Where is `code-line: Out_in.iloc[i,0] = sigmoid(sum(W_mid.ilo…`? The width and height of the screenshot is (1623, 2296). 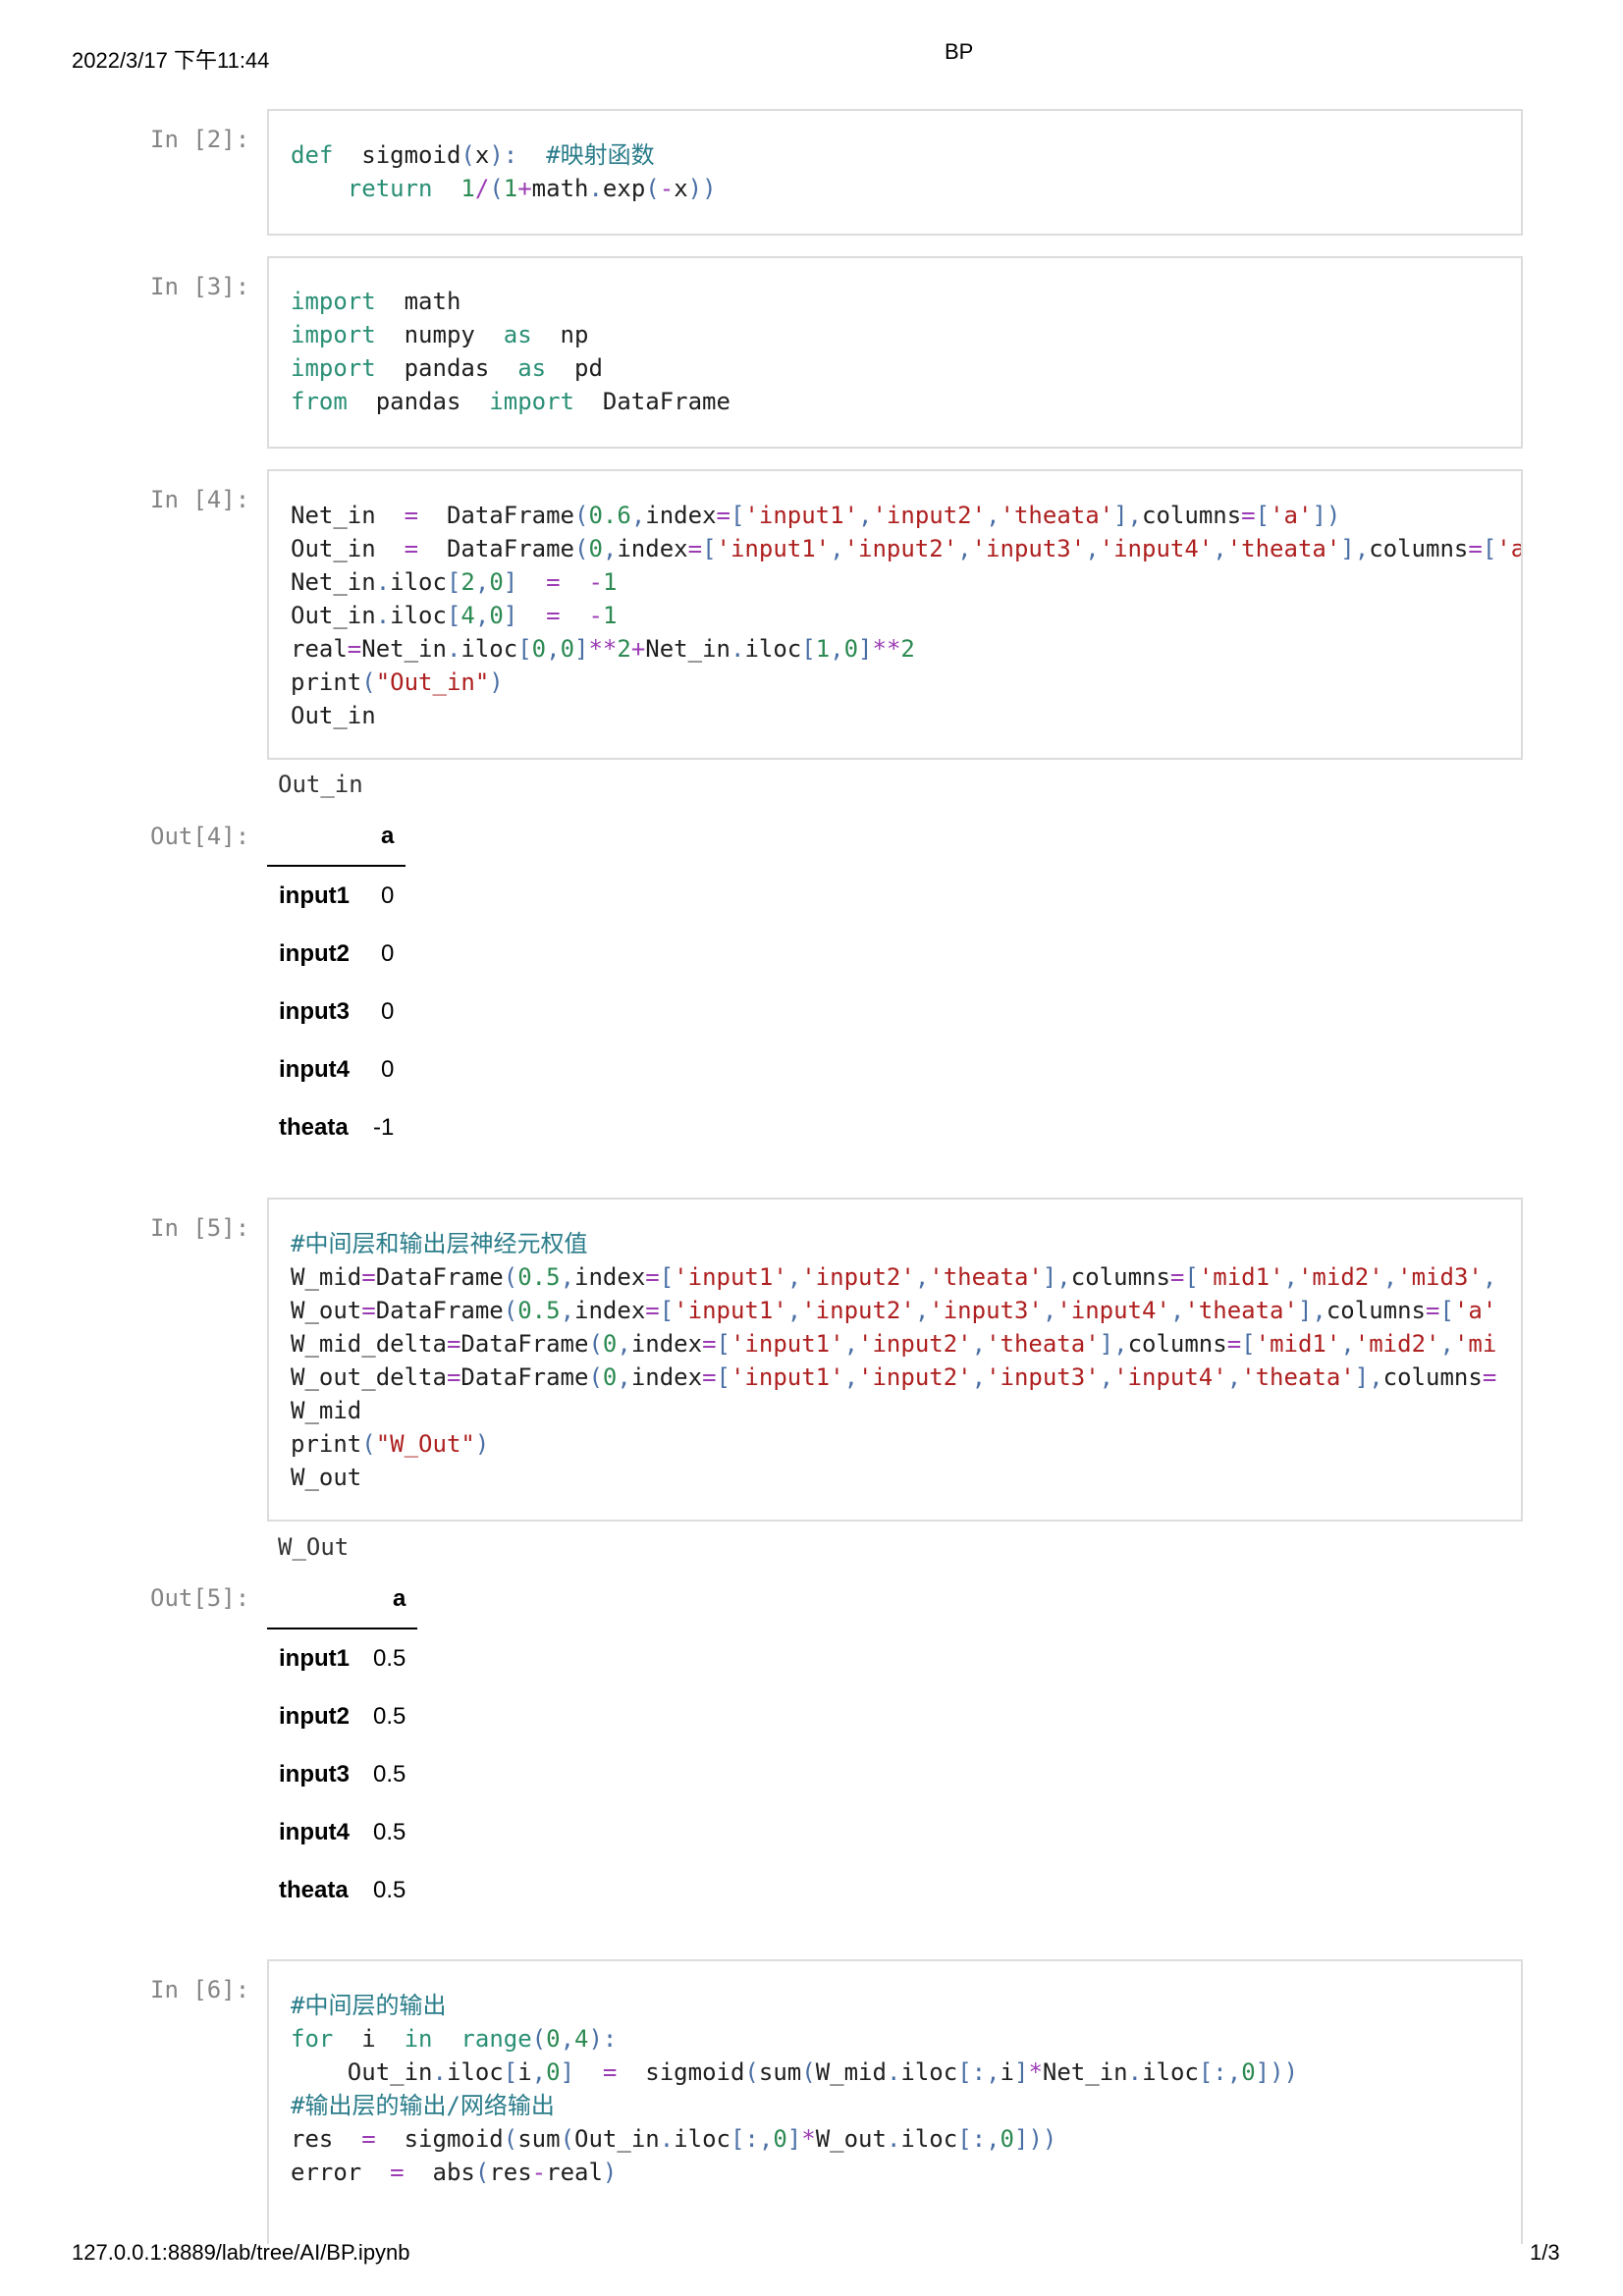 code-line: Out_in.iloc[i,0] = sigmoid(sum(W_mid.ilo… is located at coordinates (794, 2072).